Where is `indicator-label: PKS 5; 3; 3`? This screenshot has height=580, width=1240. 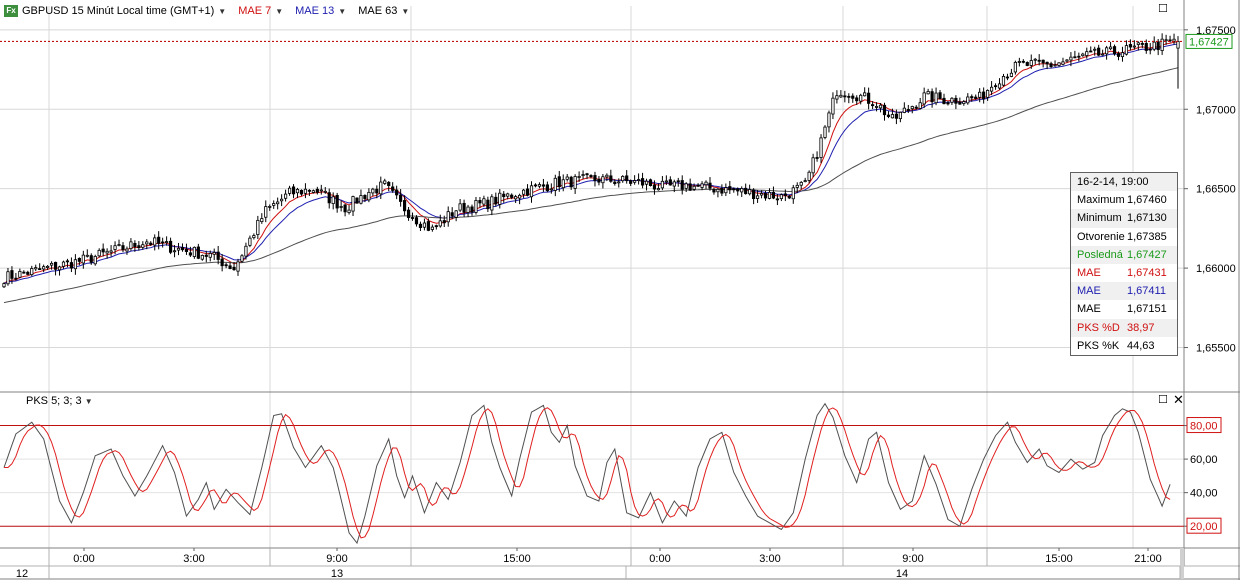
indicator-label: PKS 5; 3; 3 is located at coordinates (54, 401).